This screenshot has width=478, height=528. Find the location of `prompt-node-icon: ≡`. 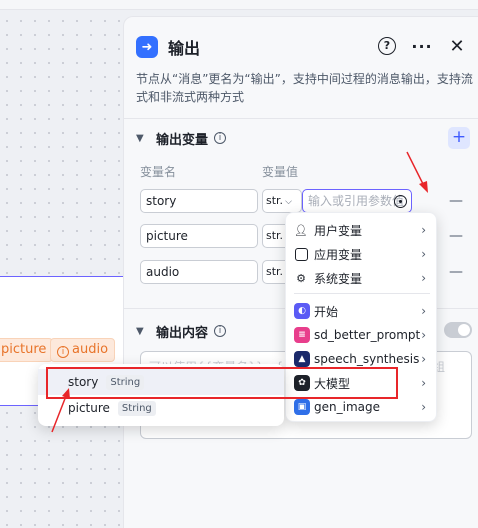

prompt-node-icon: ≡ is located at coordinates (302, 335).